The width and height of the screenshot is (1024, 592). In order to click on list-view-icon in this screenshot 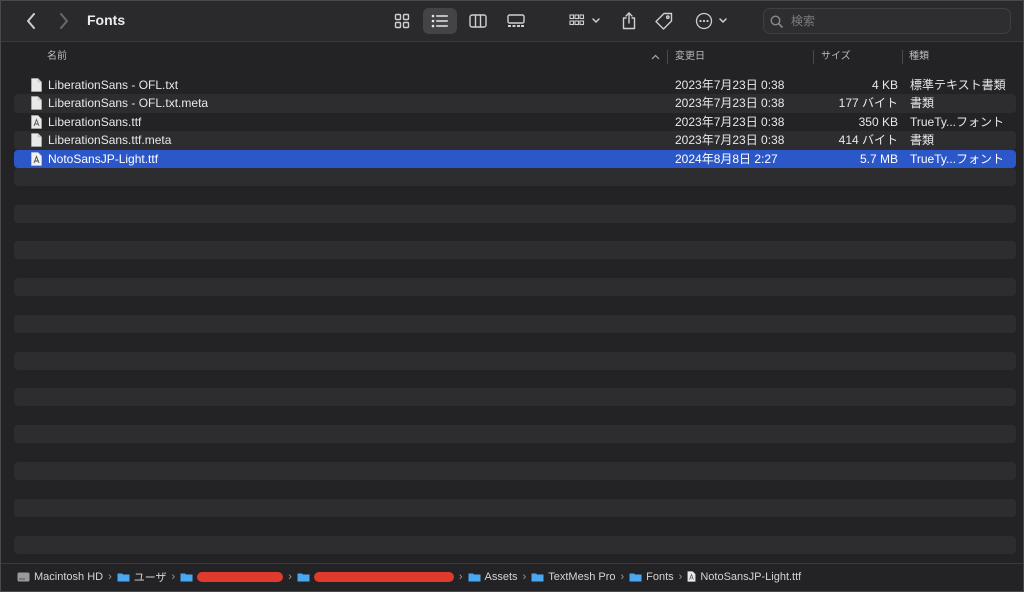, I will do `click(439, 21)`.